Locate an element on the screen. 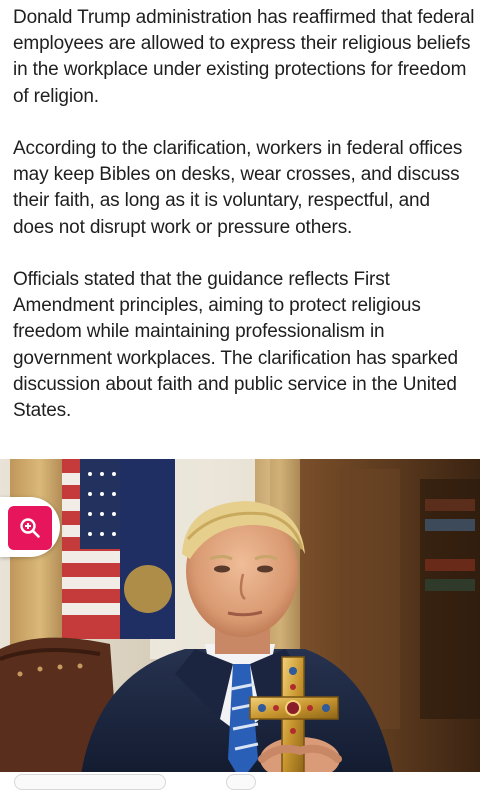  bottom-action-dot is located at coordinates (241, 782).